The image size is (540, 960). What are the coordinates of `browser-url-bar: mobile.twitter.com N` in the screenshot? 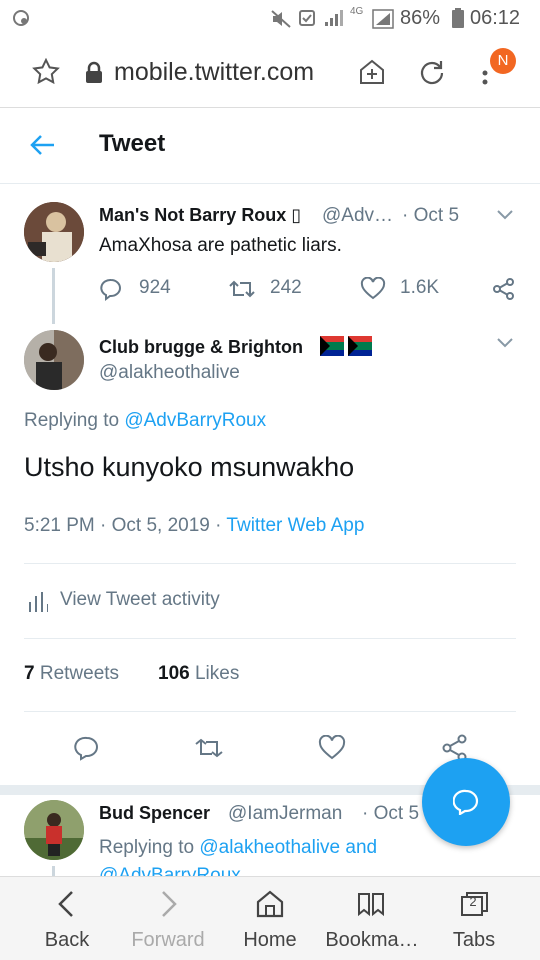 It's located at (270, 72).